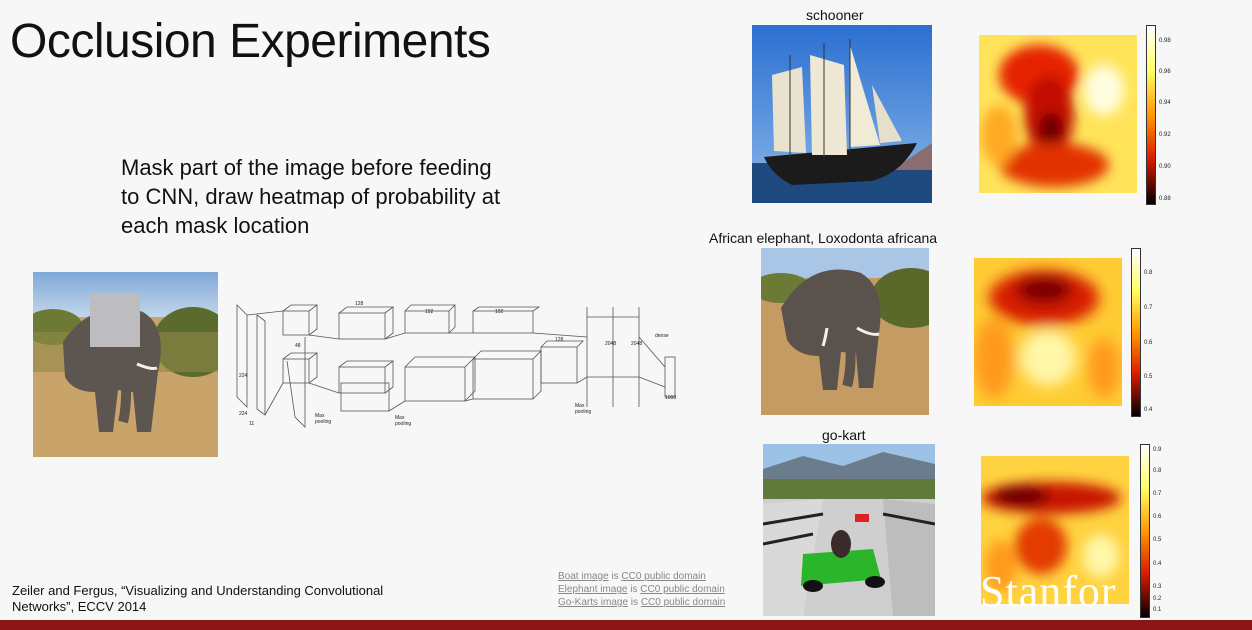 This screenshot has width=1252, height=630. I want to click on credit-line: Boat image is CC0 public domain, so click(632, 576).